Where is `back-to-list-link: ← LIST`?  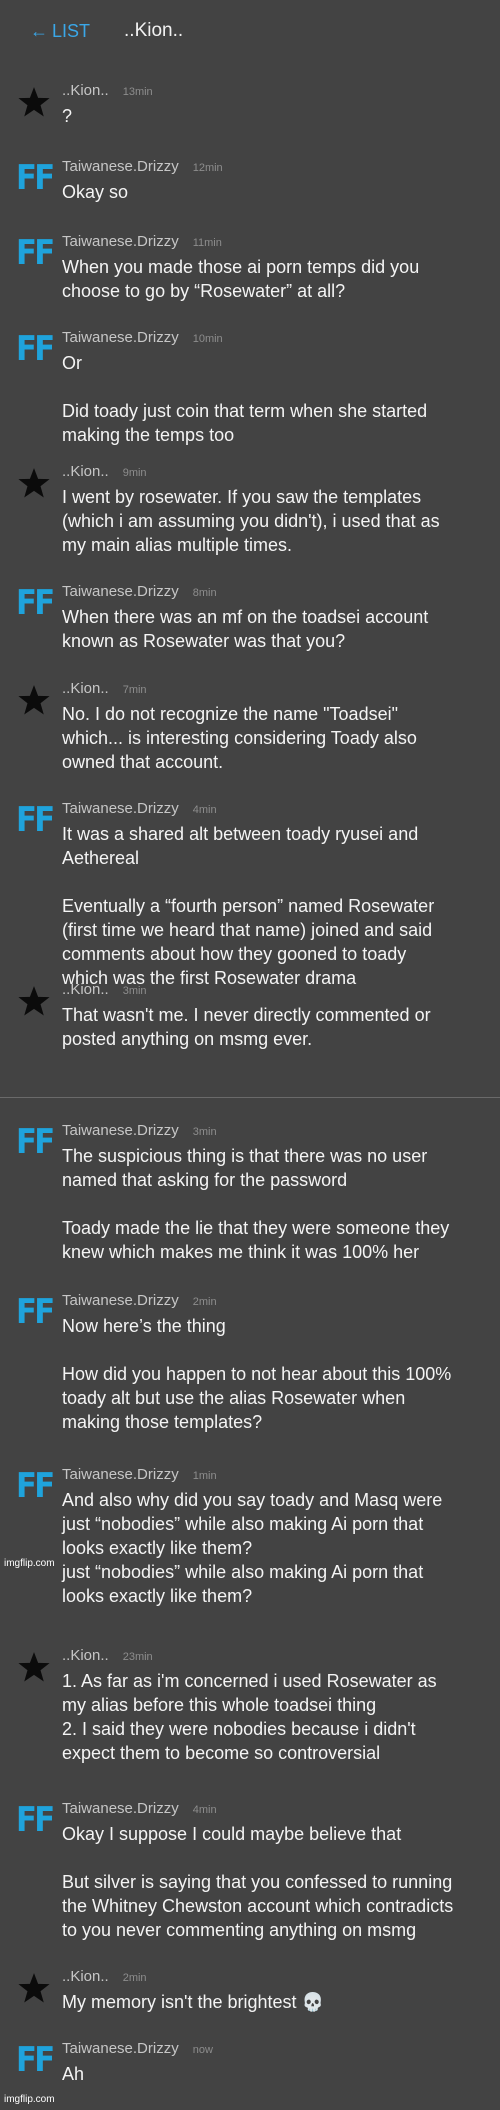 back-to-list-link: ← LIST is located at coordinates (60, 31).